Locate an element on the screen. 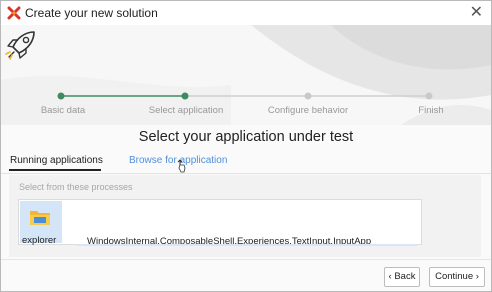  mouse-cursor-icon is located at coordinates (181, 166).